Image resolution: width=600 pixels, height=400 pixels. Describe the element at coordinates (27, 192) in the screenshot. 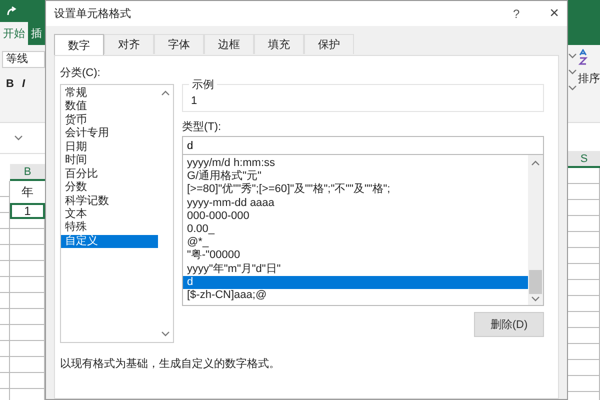

I see `table-cell: 年` at that location.